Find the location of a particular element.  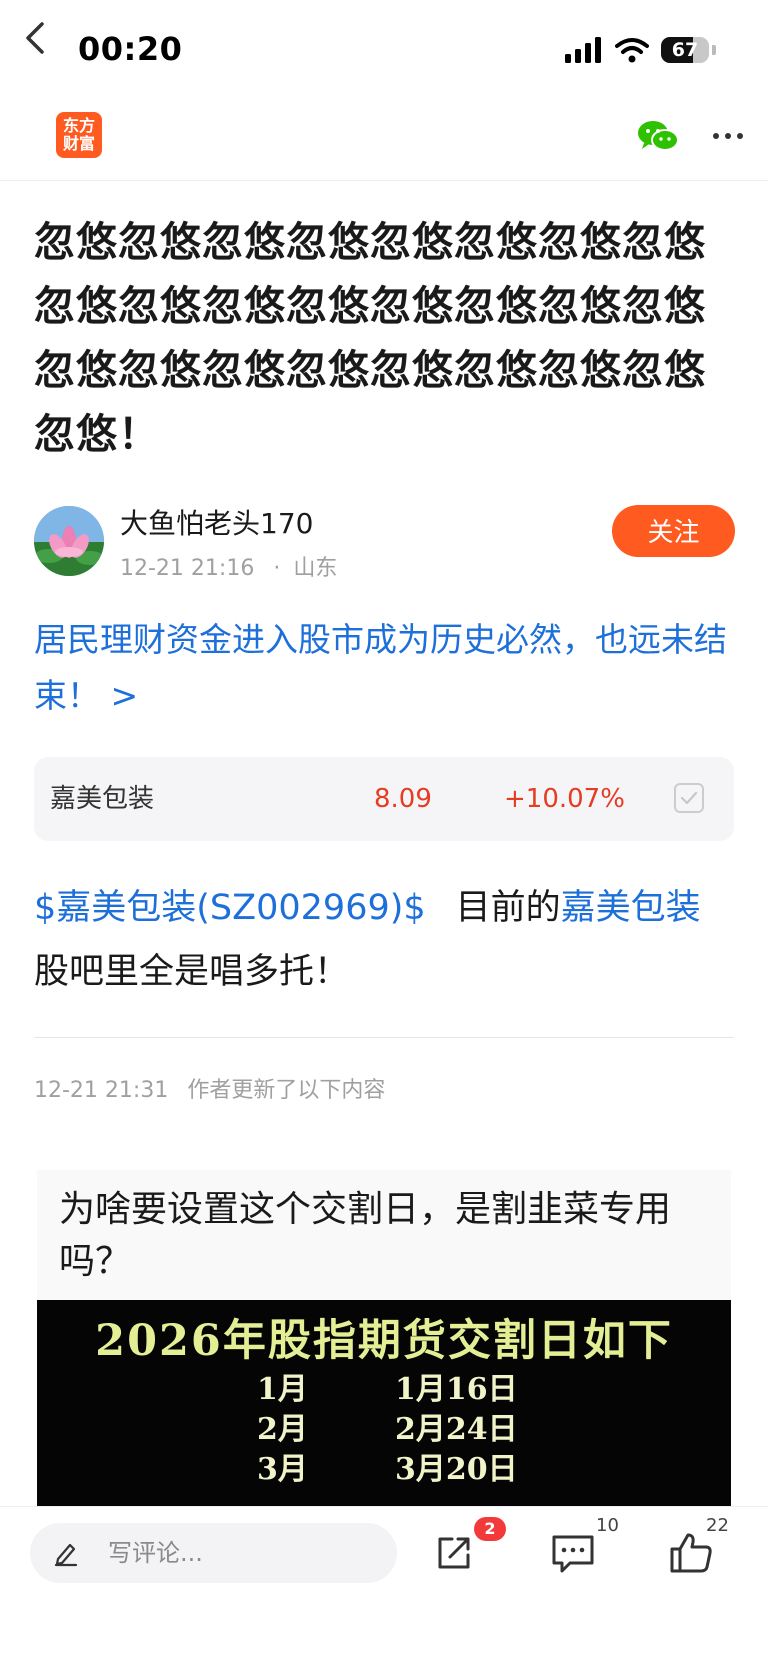

cellular-signal-icon is located at coordinates (583, 50).